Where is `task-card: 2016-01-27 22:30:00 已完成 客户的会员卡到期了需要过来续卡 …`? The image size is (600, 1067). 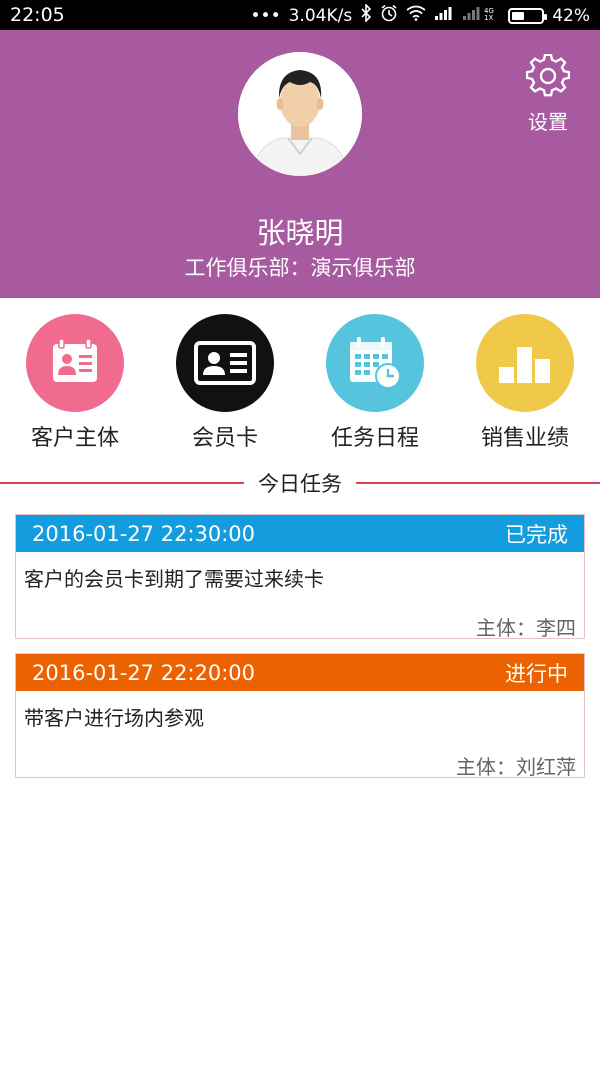
task-card: 2016-01-27 22:30:00 已完成 客户的会员卡到期了需要过来续卡 … is located at coordinates (300, 577).